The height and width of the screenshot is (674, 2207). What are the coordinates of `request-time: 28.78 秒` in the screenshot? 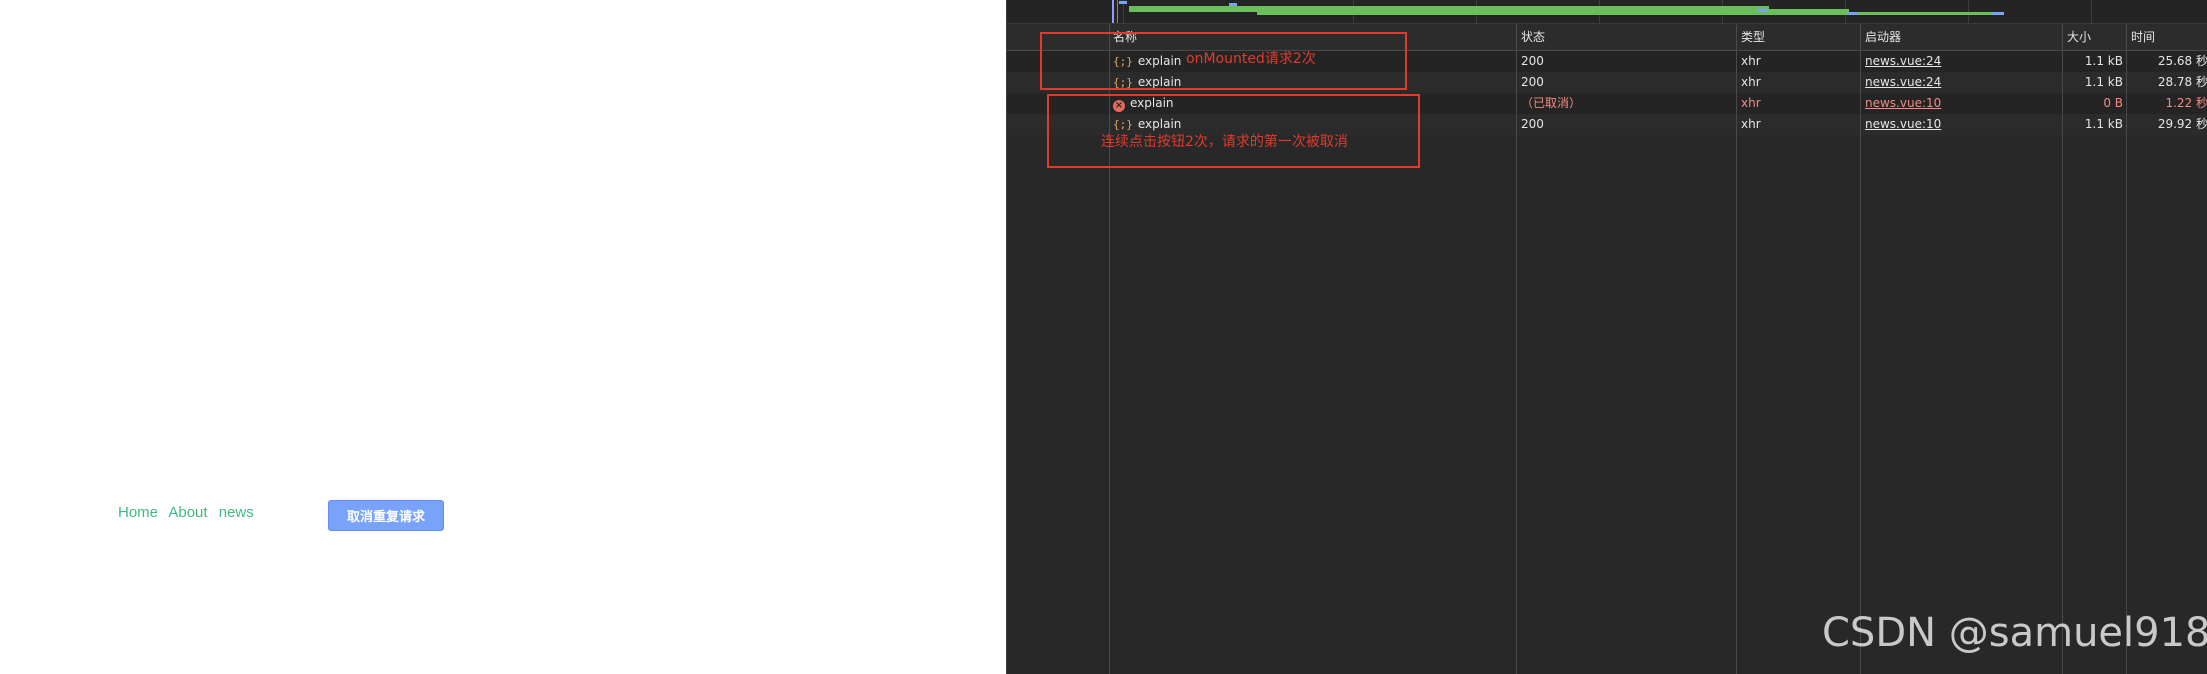 It's located at (2182, 82).